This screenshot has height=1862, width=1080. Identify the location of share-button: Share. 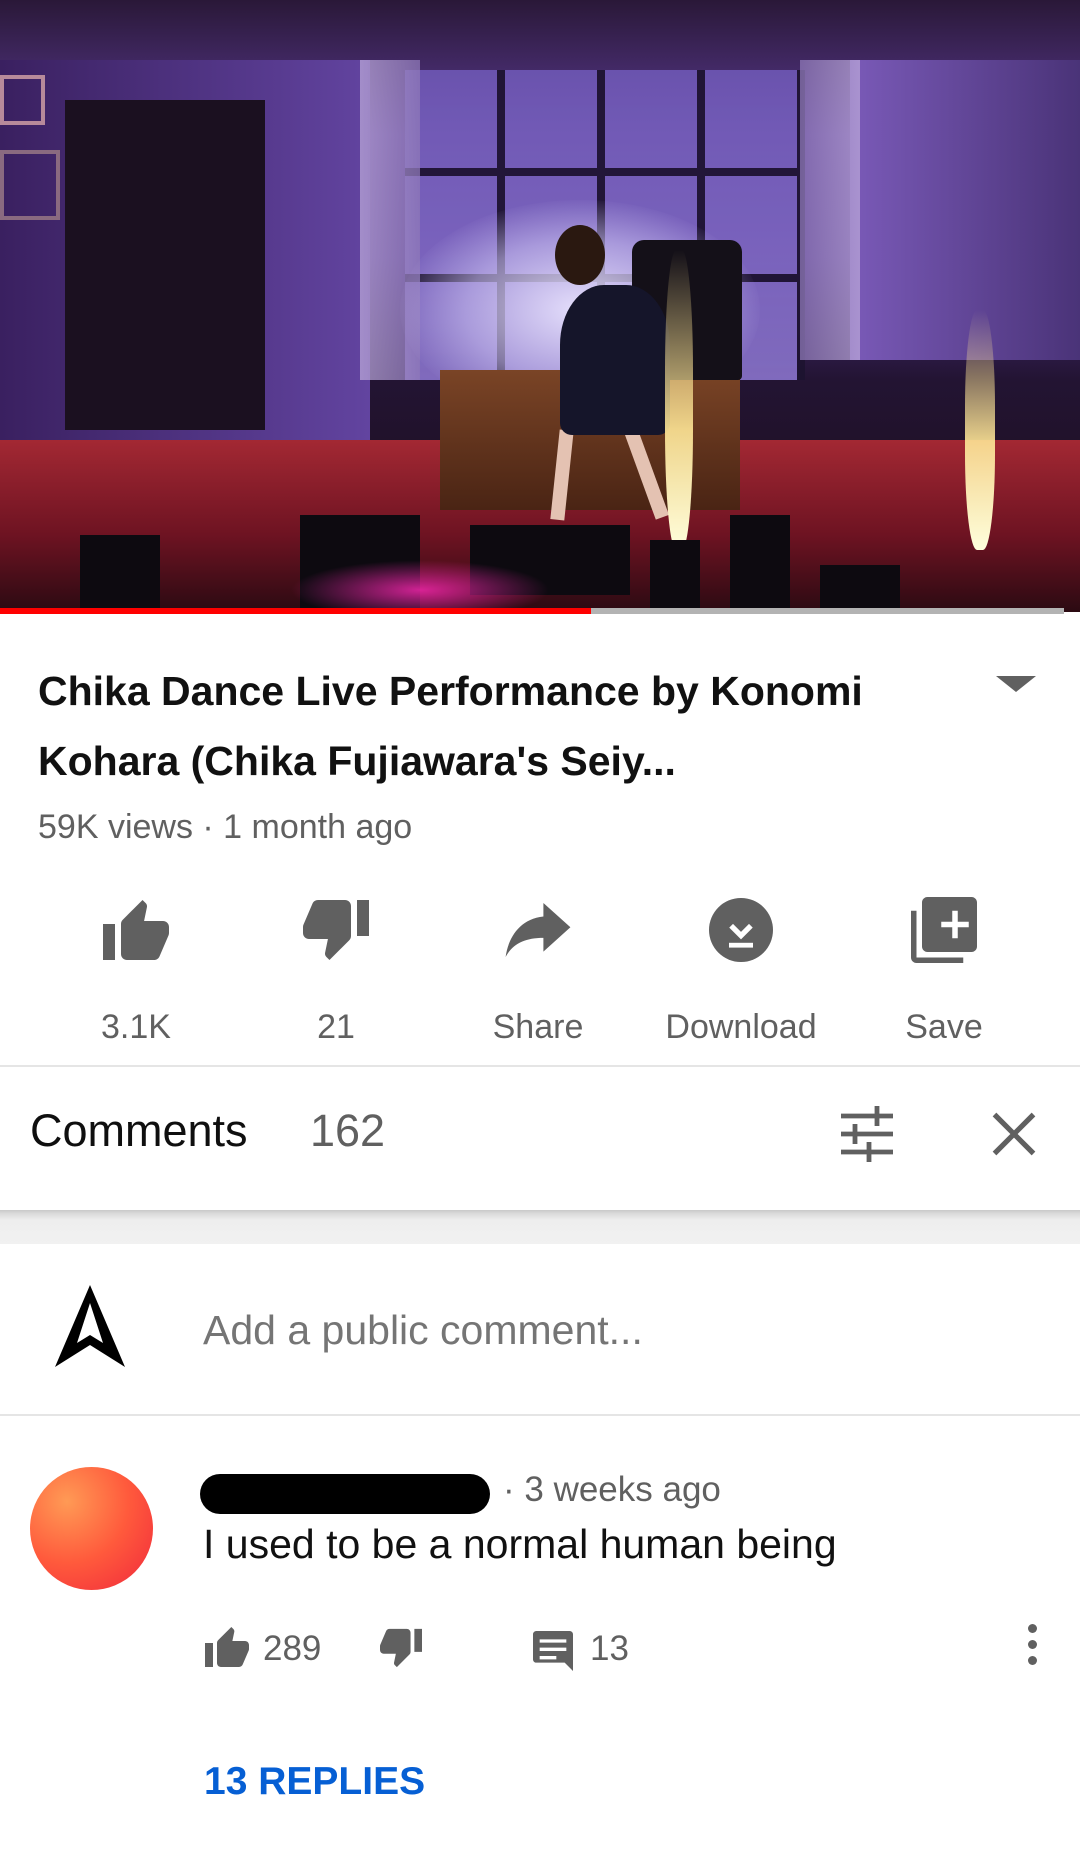
(538, 968).